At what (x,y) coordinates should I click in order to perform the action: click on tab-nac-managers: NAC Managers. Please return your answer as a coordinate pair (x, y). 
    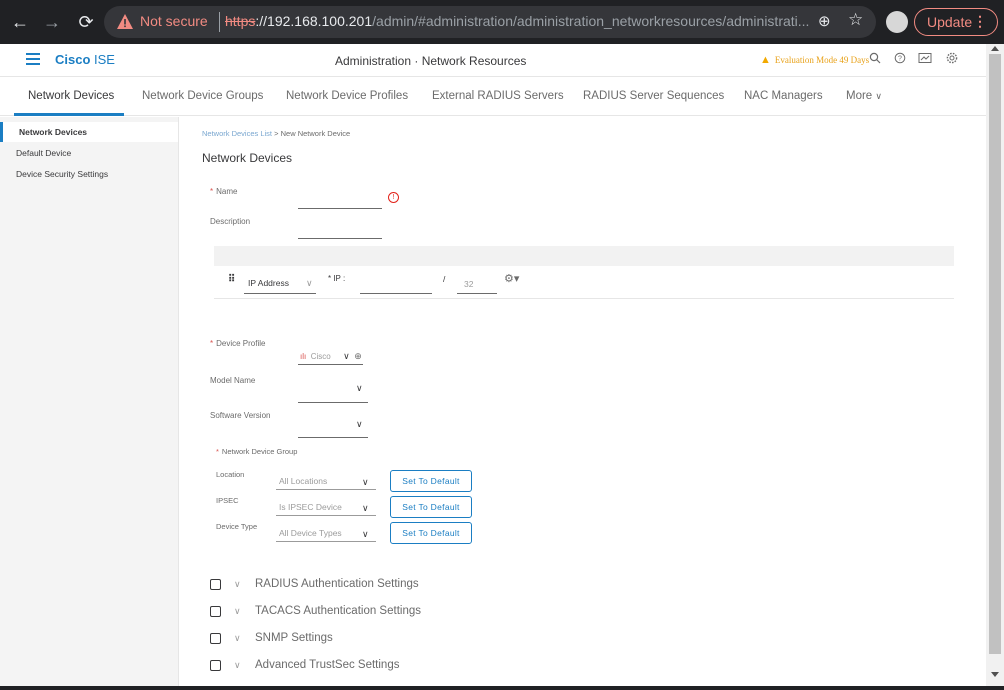
    Looking at the image, I should click on (783, 96).